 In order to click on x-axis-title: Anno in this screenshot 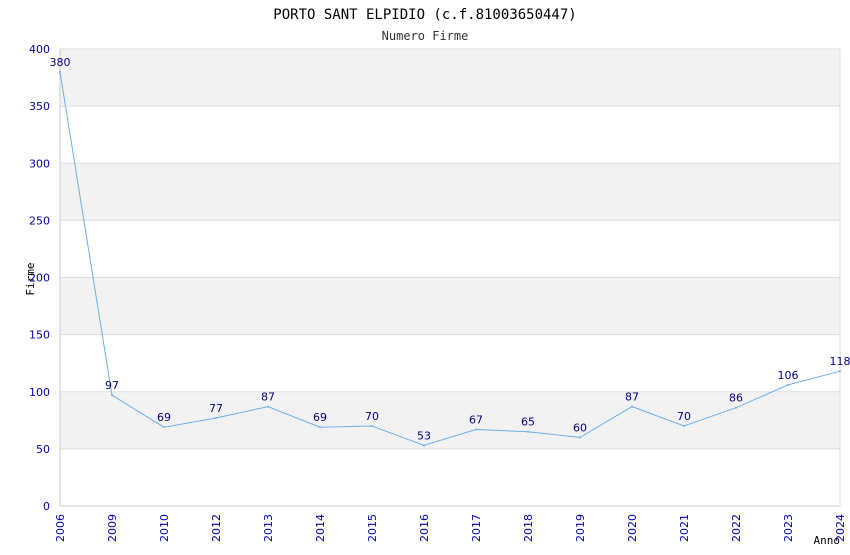, I will do `click(827, 540)`.